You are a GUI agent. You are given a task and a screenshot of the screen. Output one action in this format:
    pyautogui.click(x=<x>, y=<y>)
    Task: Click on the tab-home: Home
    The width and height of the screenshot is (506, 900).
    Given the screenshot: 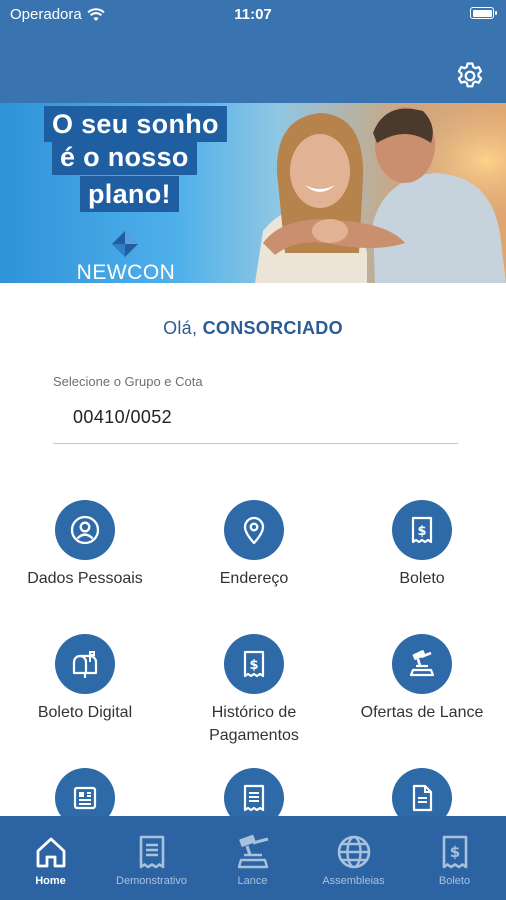 What is the action you would take?
    pyautogui.click(x=50, y=858)
    